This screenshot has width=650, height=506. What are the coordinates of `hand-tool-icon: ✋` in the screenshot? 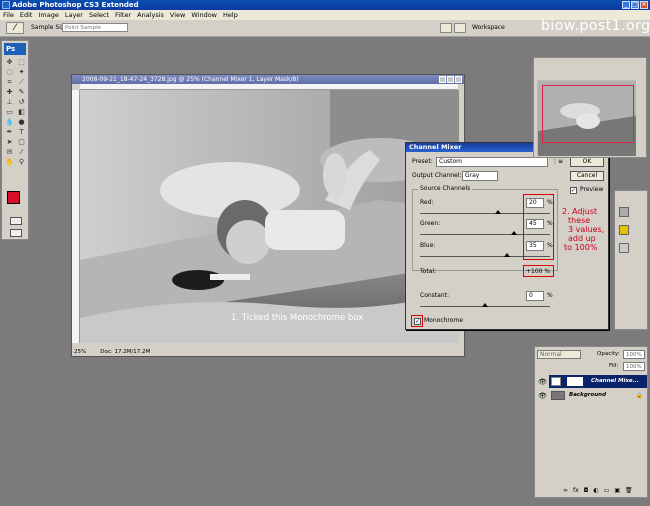 It's located at (9, 162).